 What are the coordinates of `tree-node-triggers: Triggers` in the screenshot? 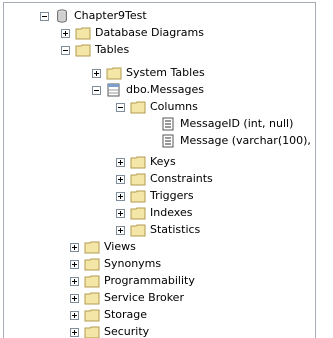 It's located at (155, 196).